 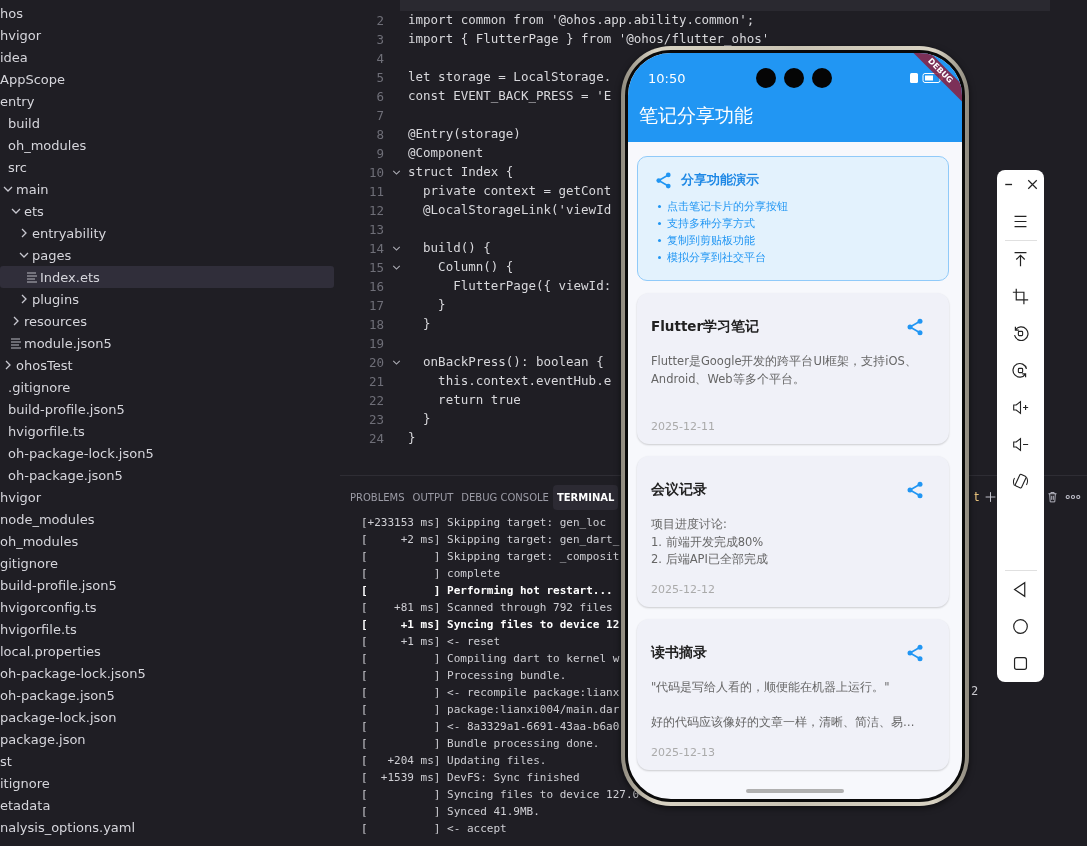 I want to click on bullet-icon, so click(x=659, y=223).